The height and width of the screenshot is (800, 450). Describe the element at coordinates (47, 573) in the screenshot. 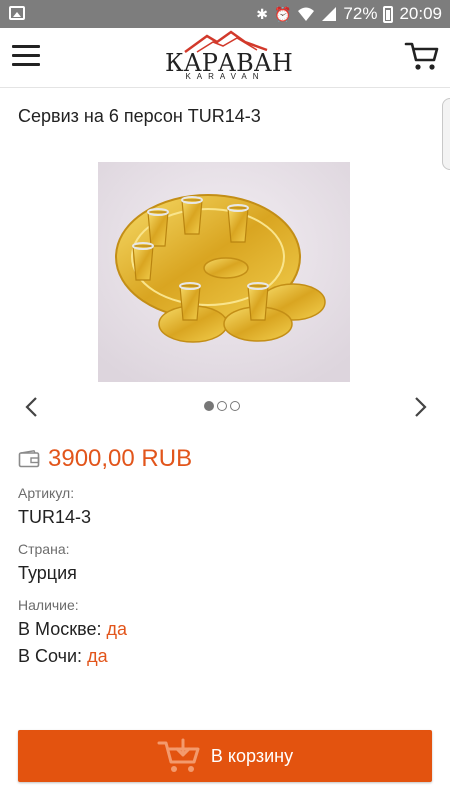

I see `country-value: Турция` at that location.